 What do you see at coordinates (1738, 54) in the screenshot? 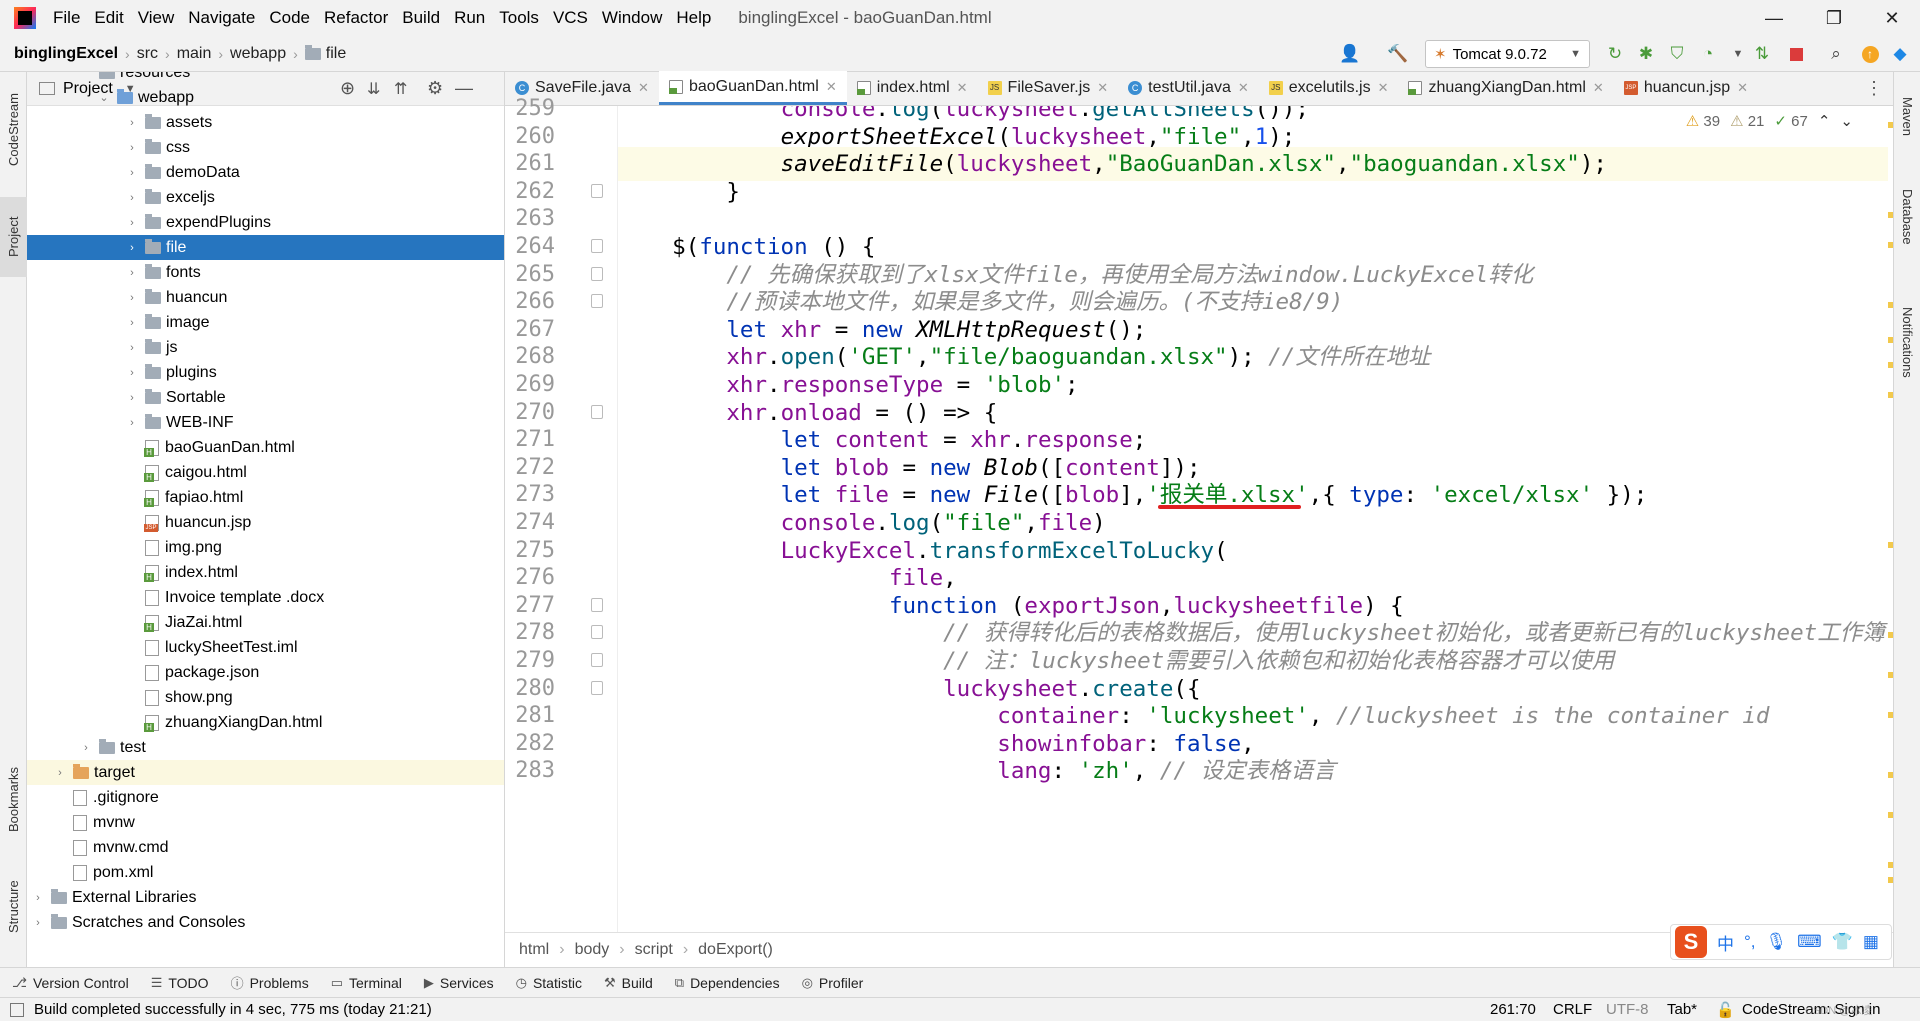
I see `more-run-chevron-icon: ▼` at bounding box center [1738, 54].